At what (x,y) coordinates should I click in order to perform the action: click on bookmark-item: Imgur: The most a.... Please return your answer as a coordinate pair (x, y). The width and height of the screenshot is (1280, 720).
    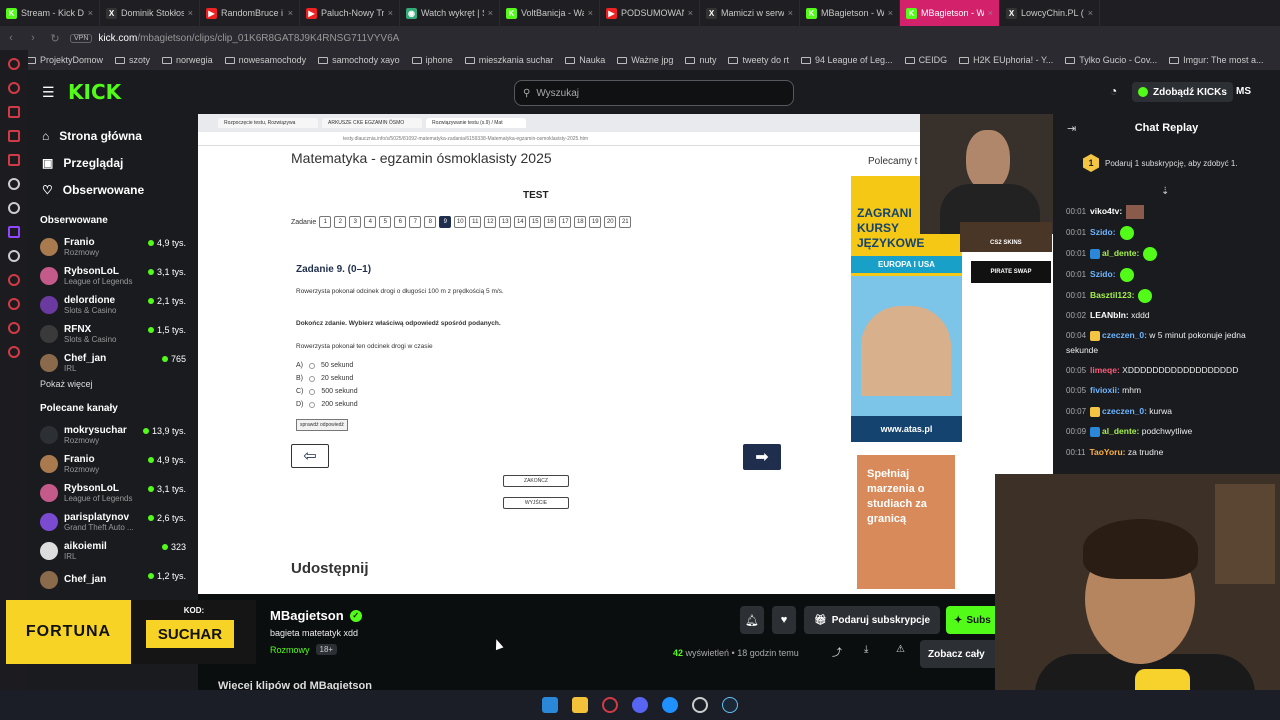
    Looking at the image, I should click on (1216, 60).